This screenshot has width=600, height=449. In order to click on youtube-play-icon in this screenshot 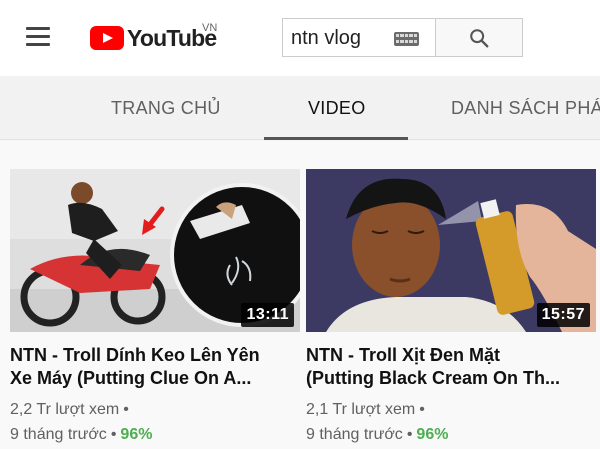, I will do `click(107, 38)`.